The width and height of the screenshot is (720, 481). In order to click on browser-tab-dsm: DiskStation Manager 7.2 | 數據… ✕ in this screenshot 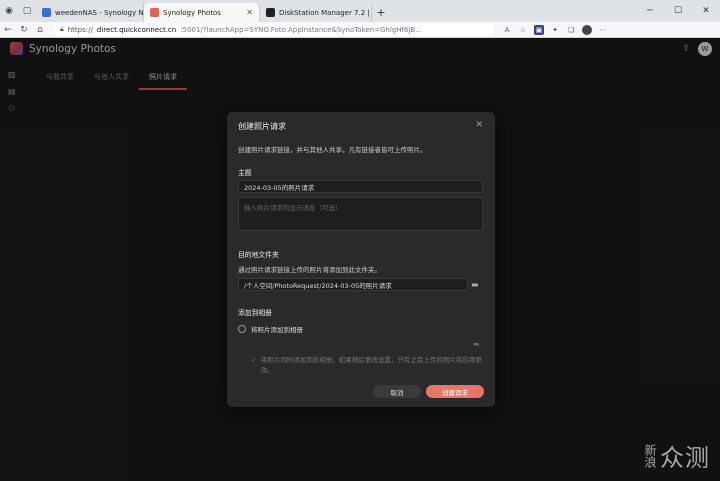, I will do `click(316, 12)`.